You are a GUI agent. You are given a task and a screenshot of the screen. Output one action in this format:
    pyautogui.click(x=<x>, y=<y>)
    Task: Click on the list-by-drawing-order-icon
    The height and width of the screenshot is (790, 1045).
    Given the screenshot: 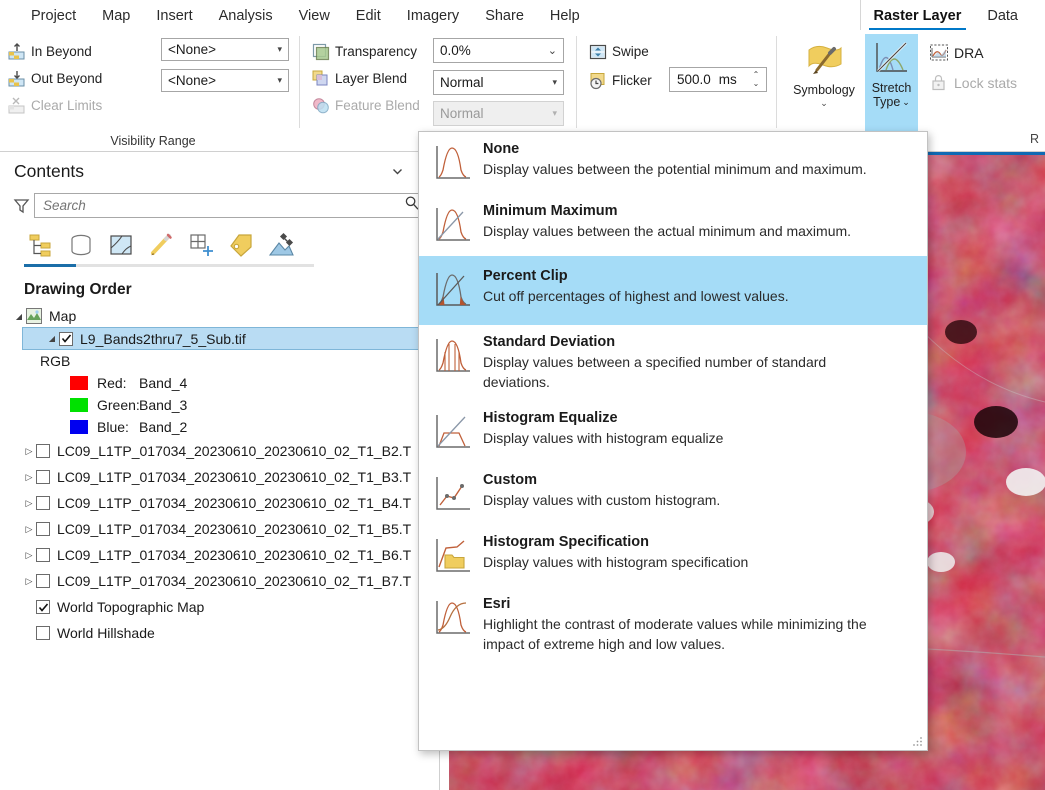 What is the action you would take?
    pyautogui.click(x=41, y=246)
    